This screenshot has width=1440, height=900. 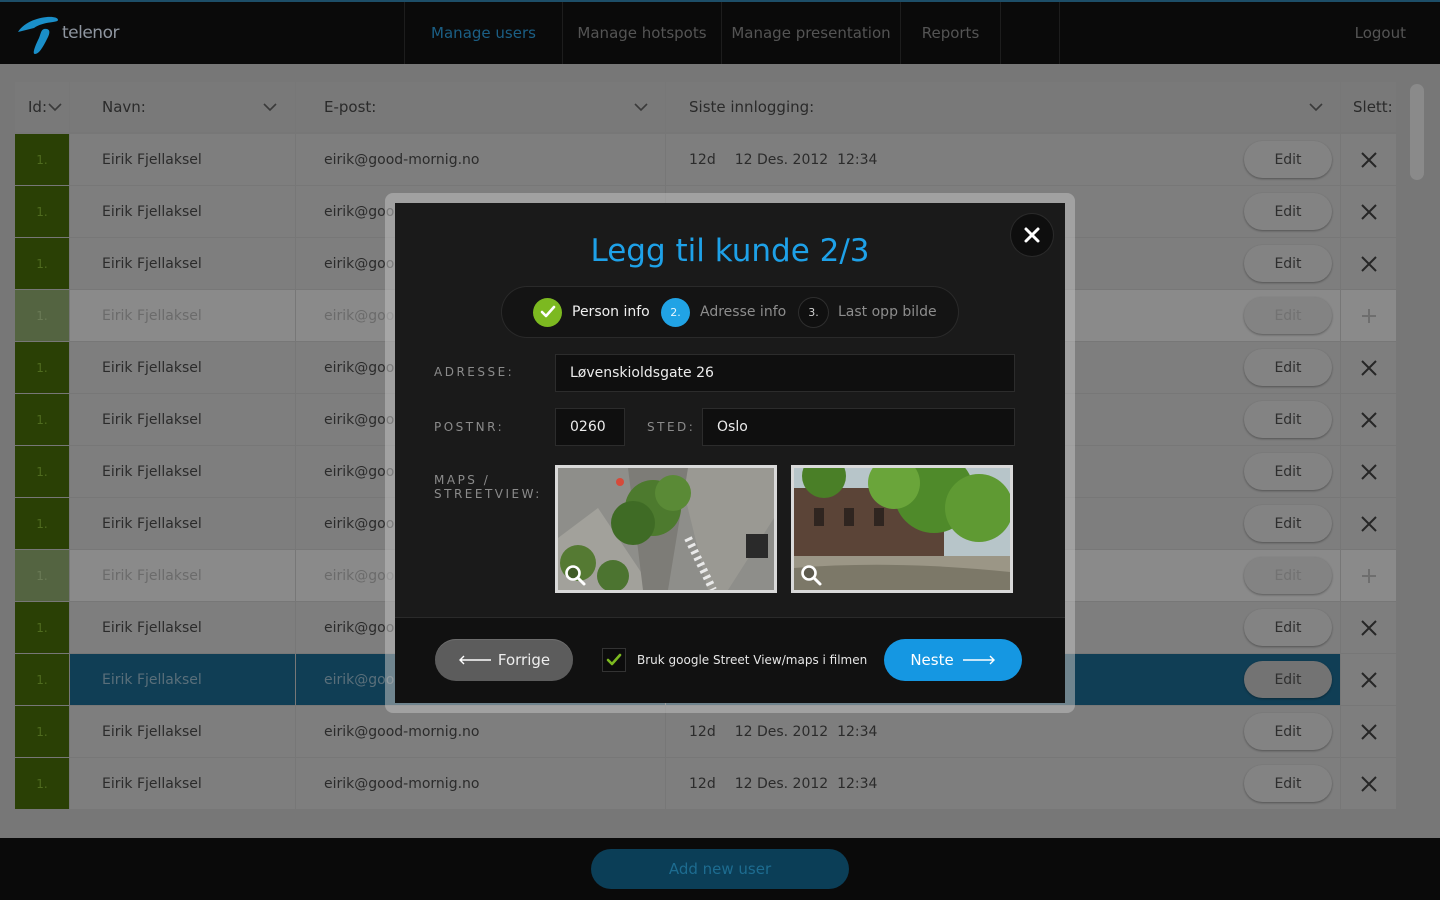 I want to click on previous-button: Forrige, so click(x=504, y=660).